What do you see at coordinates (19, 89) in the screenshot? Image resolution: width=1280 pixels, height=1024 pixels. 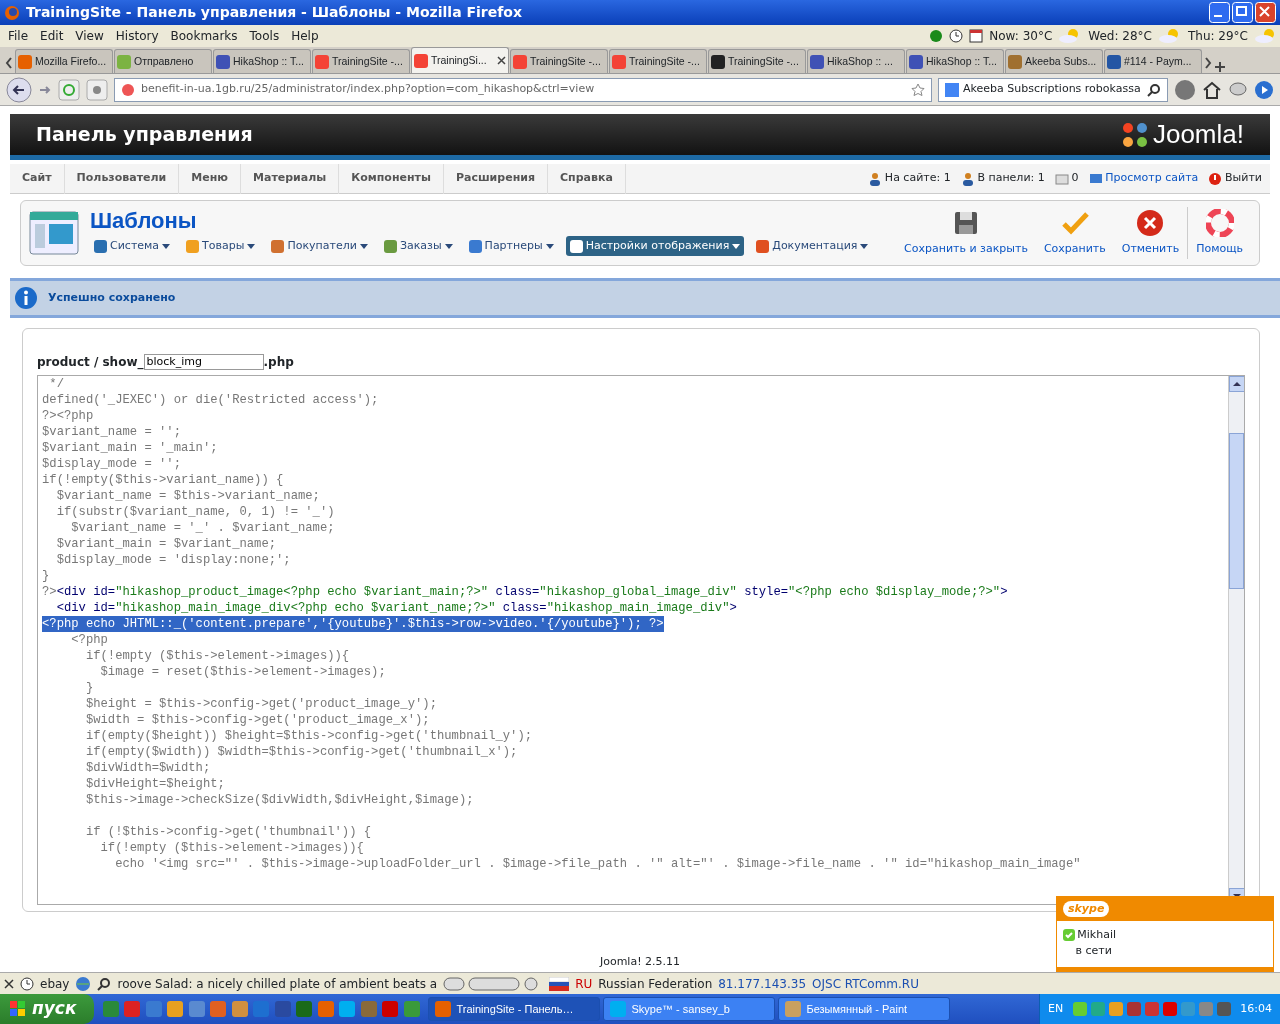 I see `back-icon` at bounding box center [19, 89].